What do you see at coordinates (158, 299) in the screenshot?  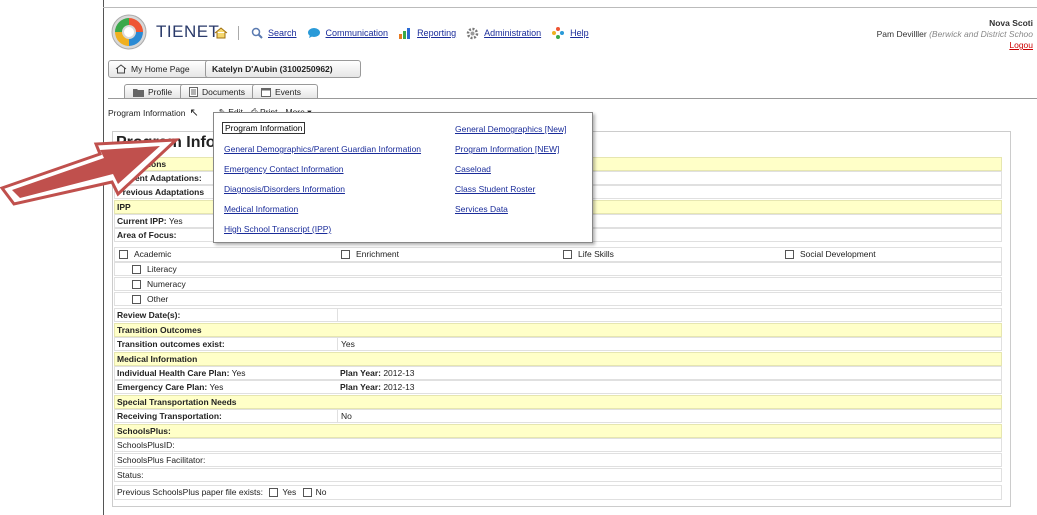 I see `focus-other-label: Other` at bounding box center [158, 299].